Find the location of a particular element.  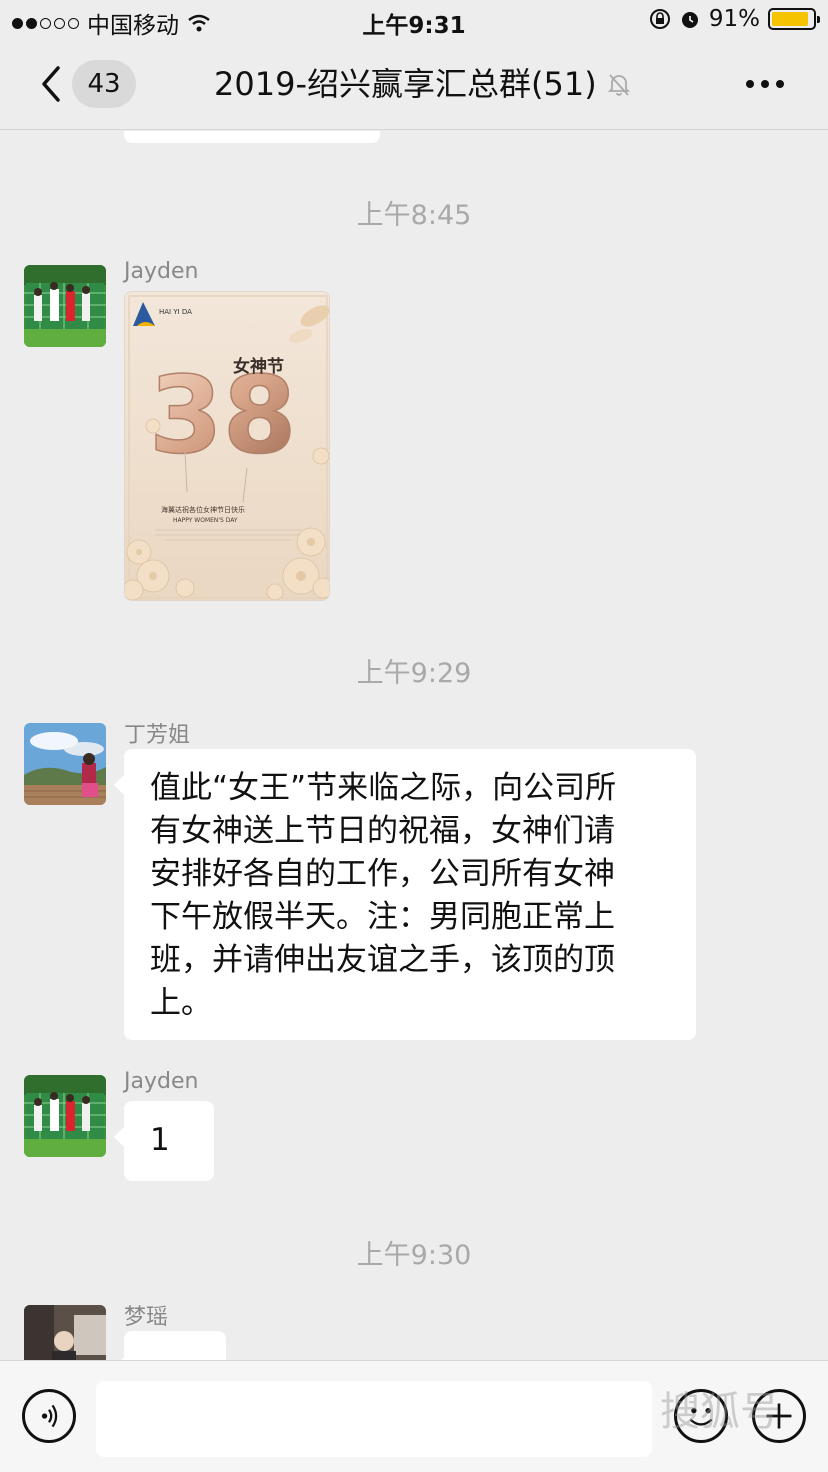

back-arrow-icon is located at coordinates (52, 84).